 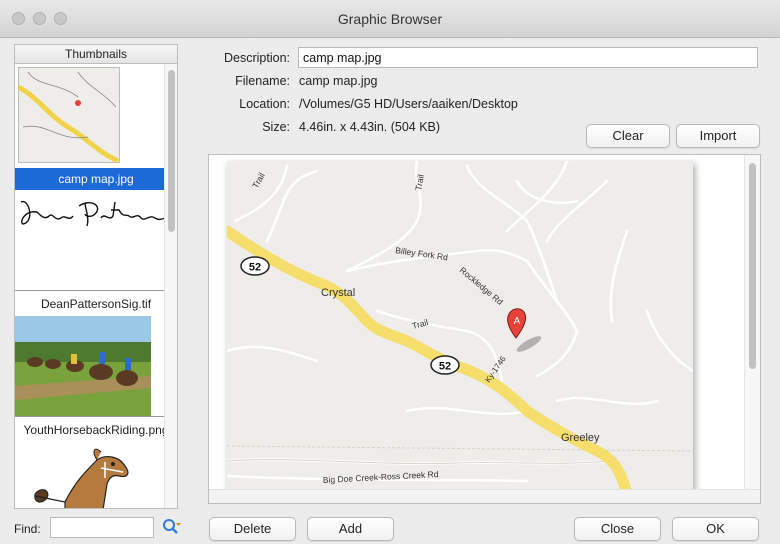 What do you see at coordinates (338, 293) in the screenshot?
I see `place-label-crystal: Crystal` at bounding box center [338, 293].